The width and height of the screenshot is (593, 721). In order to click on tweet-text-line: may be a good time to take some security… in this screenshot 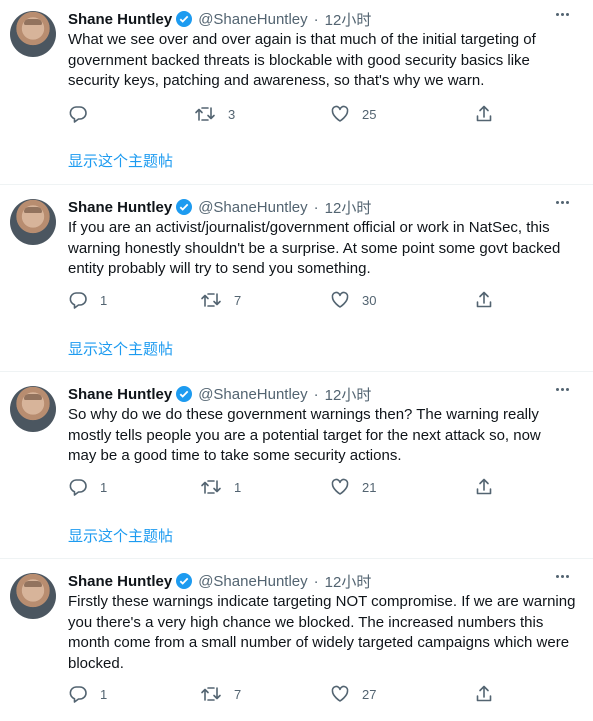, I will do `click(235, 455)`.